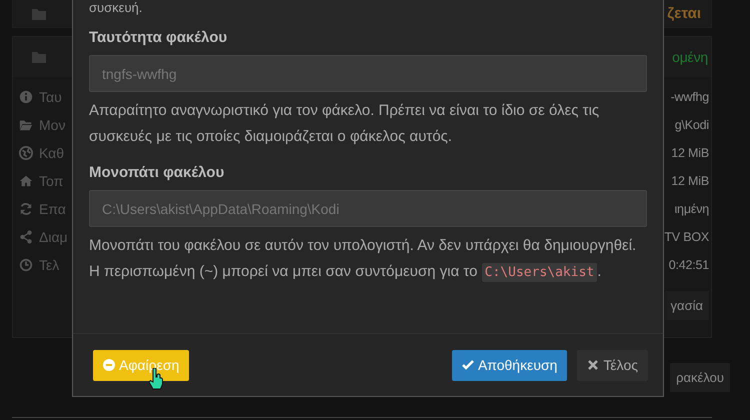 This screenshot has height=420, width=750. I want to click on status-text: ομένη, so click(690, 57).